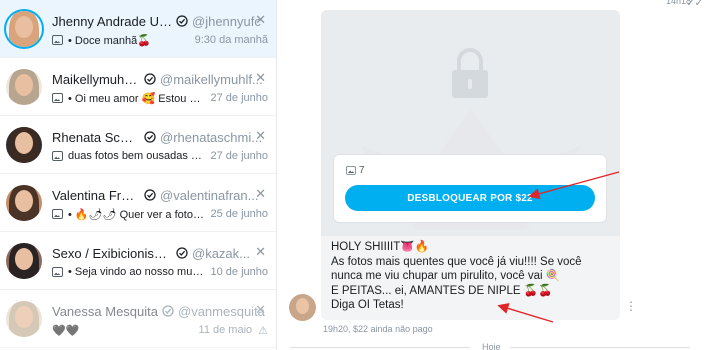  What do you see at coordinates (302, 307) in the screenshot?
I see `sender-avatar` at bounding box center [302, 307].